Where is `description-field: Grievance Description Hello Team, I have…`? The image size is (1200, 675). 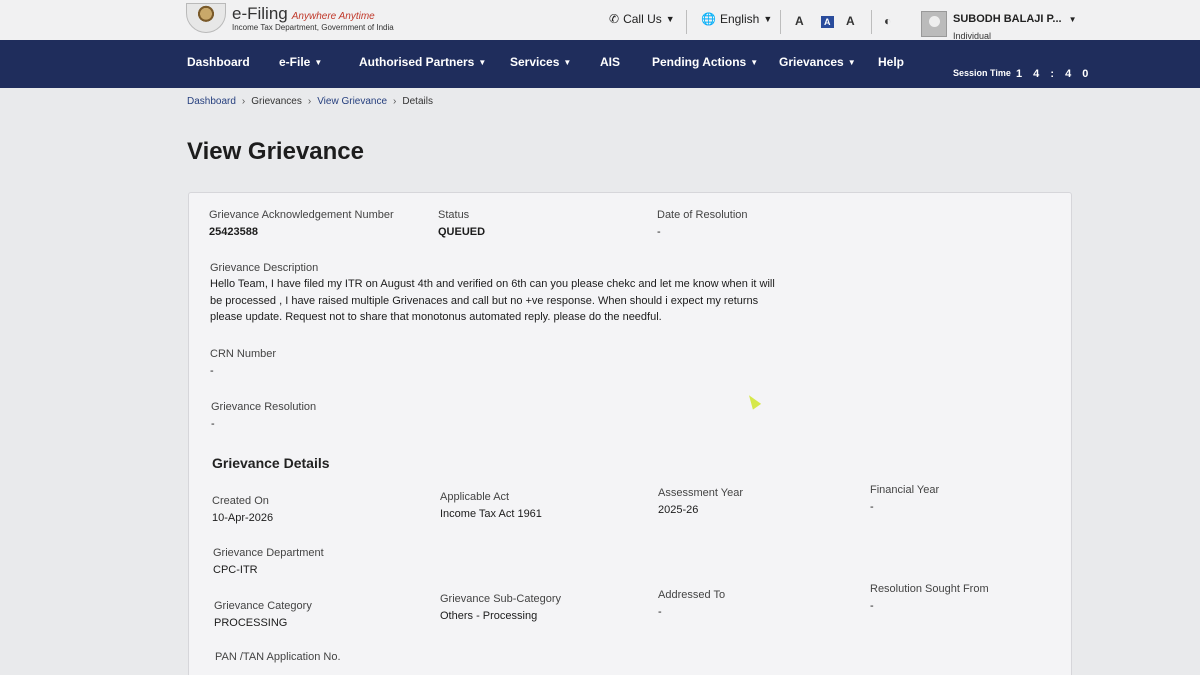
description-field: Grievance Description Hello Team, I have… is located at coordinates (495, 294).